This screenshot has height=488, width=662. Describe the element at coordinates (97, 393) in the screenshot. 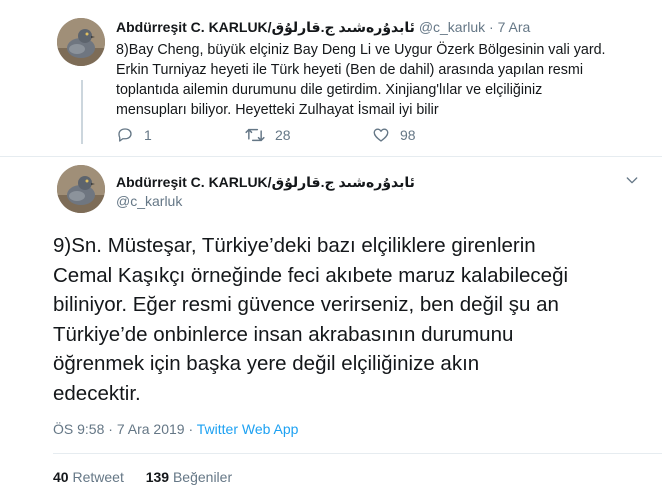

I see `tweet-text-line: edecektir.` at that location.